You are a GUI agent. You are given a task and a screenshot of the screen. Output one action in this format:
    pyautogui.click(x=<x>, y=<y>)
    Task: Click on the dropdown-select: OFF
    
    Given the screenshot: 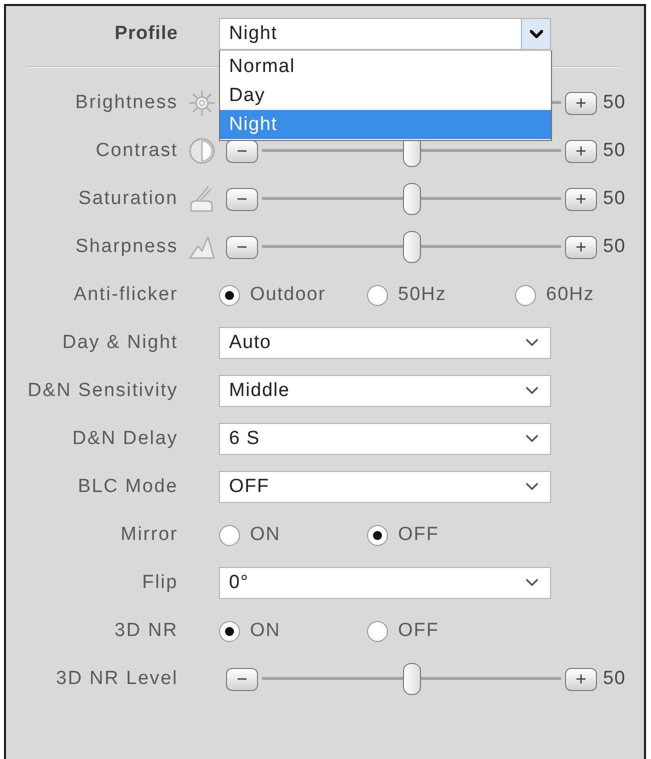 What is the action you would take?
    pyautogui.click(x=385, y=487)
    